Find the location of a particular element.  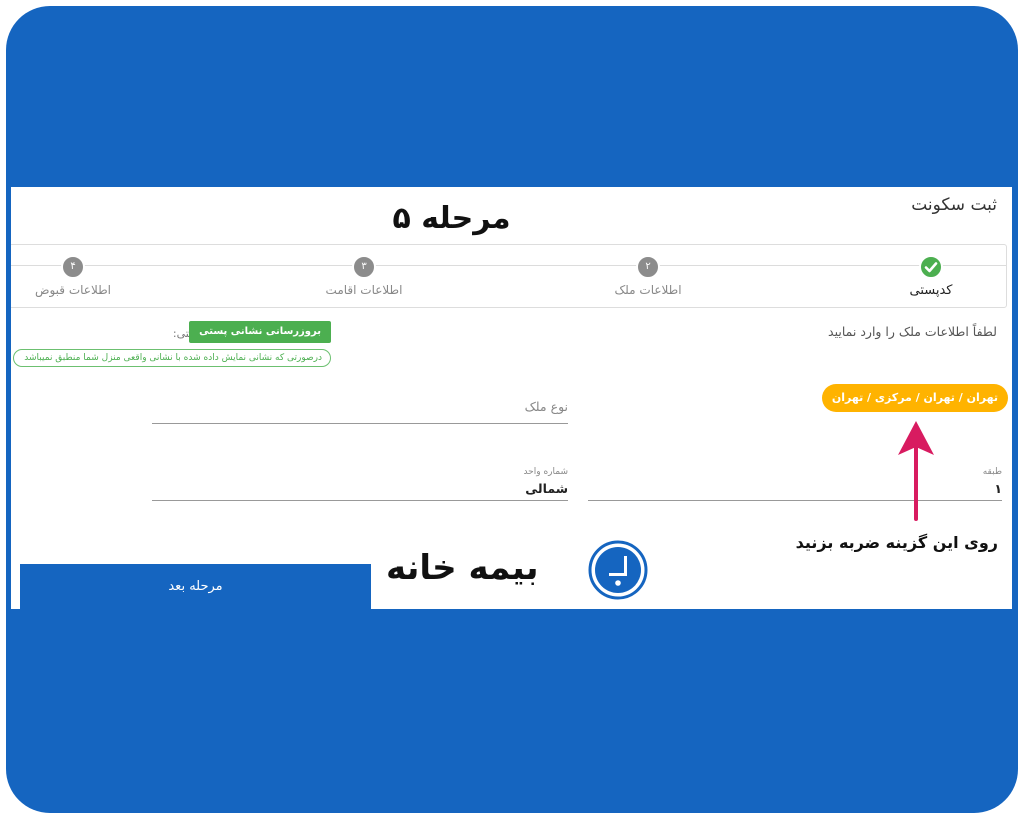

step-label: اطلاعات ملک is located at coordinates (648, 290).